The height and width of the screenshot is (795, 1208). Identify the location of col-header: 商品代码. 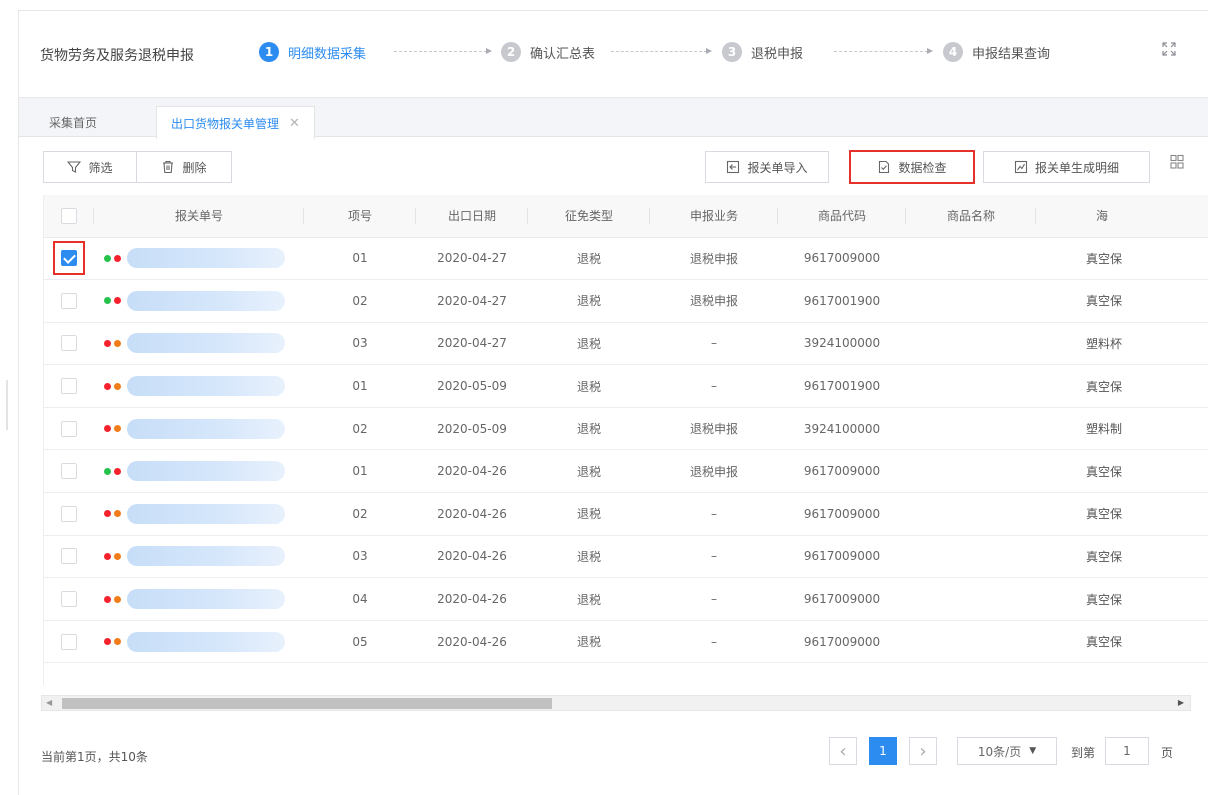
(842, 216).